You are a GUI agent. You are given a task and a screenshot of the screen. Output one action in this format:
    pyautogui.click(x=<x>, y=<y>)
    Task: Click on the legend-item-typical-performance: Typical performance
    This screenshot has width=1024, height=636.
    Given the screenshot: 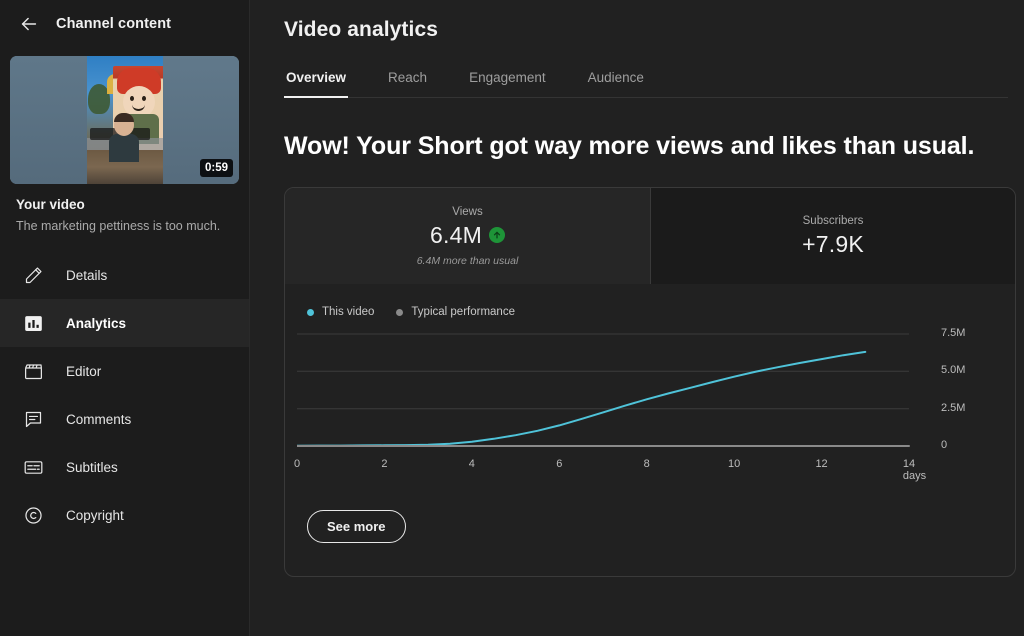 What is the action you would take?
    pyautogui.click(x=455, y=312)
    